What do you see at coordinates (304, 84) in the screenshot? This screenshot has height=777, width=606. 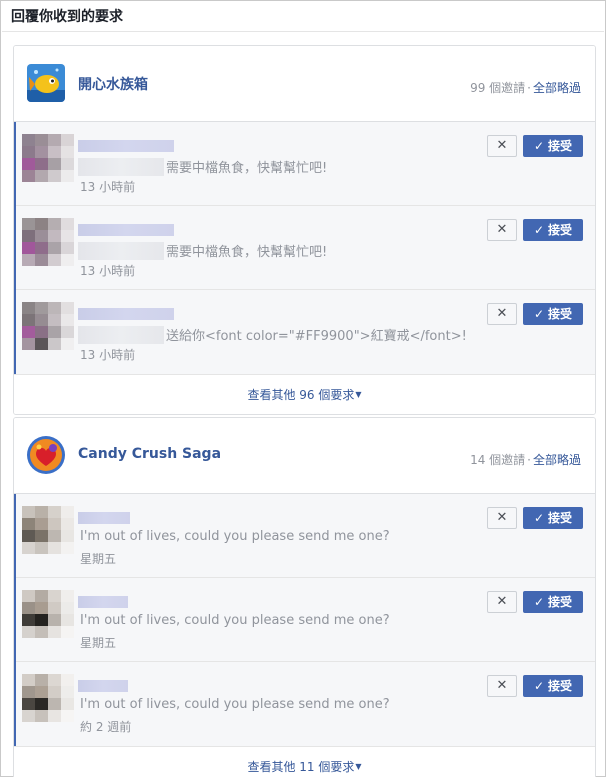 I see `card-header: 開心水族箱 99 個邀請 · 全部略過` at bounding box center [304, 84].